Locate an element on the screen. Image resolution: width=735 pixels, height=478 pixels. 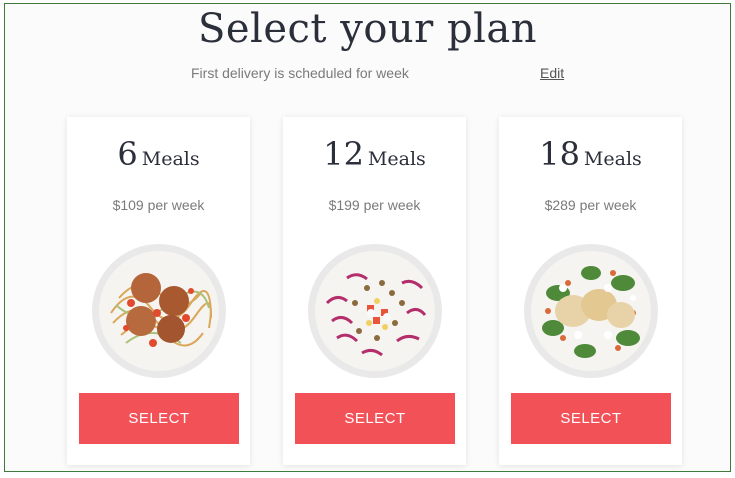
spaghetti-meatballs-image is located at coordinates (159, 311).